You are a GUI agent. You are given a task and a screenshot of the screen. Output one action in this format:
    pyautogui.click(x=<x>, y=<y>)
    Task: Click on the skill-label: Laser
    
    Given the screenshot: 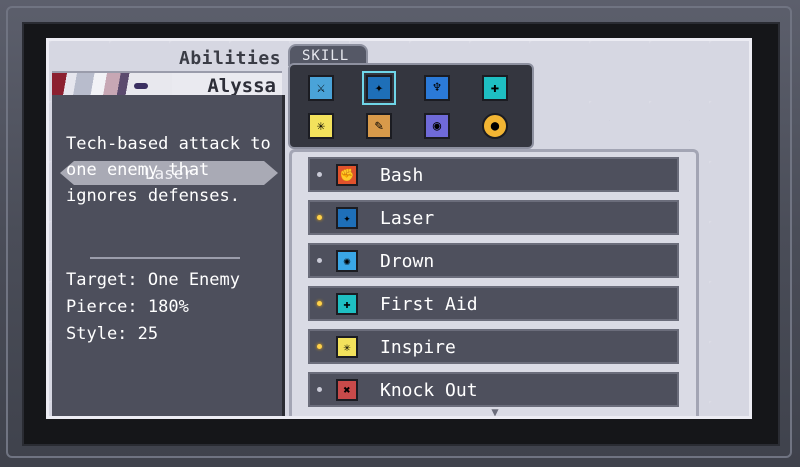 What is the action you would take?
    pyautogui.click(x=407, y=218)
    